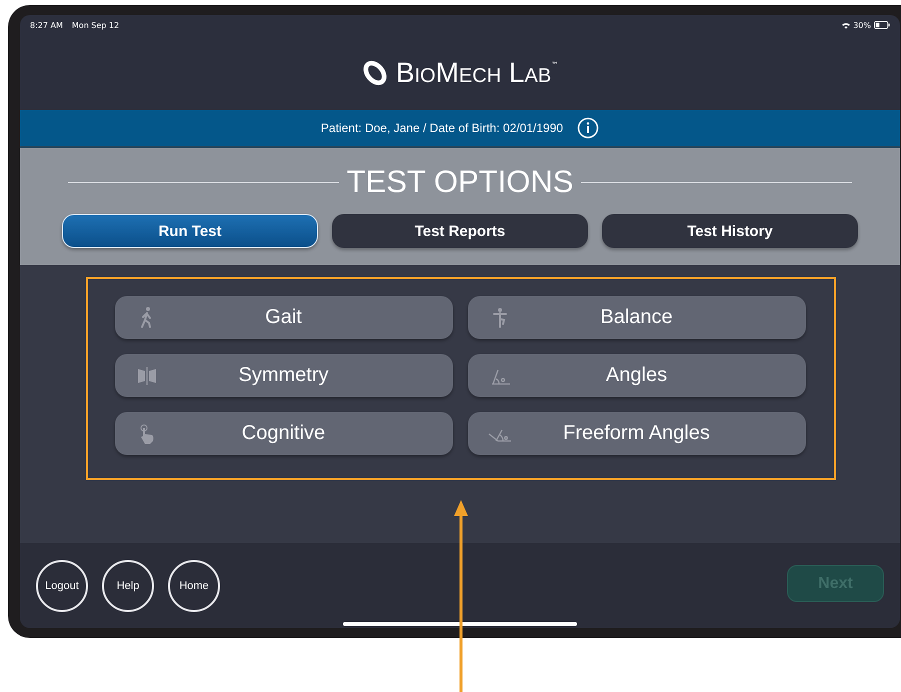  I want to click on tab: Run Test, so click(190, 231).